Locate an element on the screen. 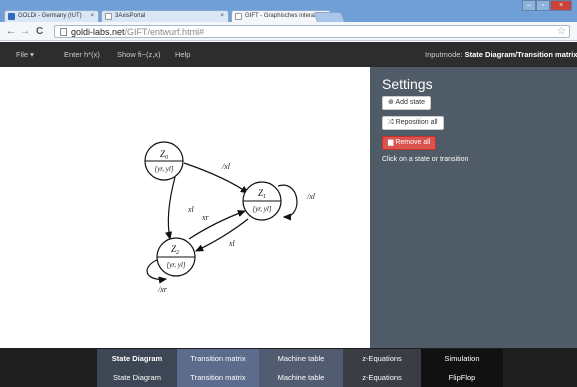 This screenshot has width=577, height=387. reposition-all-button: ⤮ Reposition all is located at coordinates (413, 123).